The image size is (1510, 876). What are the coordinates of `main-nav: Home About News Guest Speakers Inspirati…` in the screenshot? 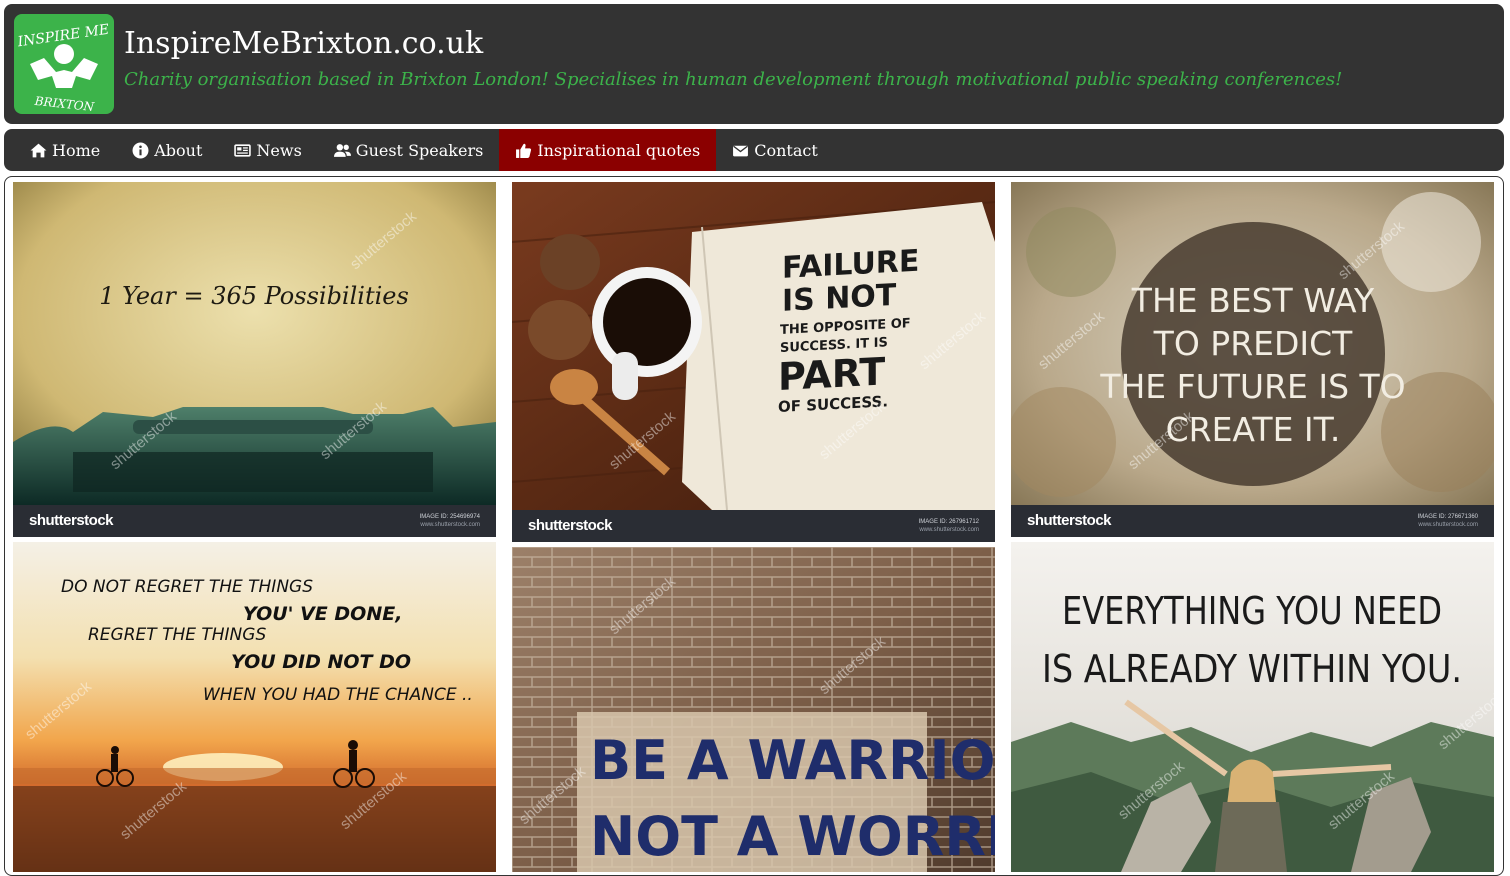 It's located at (754, 150).